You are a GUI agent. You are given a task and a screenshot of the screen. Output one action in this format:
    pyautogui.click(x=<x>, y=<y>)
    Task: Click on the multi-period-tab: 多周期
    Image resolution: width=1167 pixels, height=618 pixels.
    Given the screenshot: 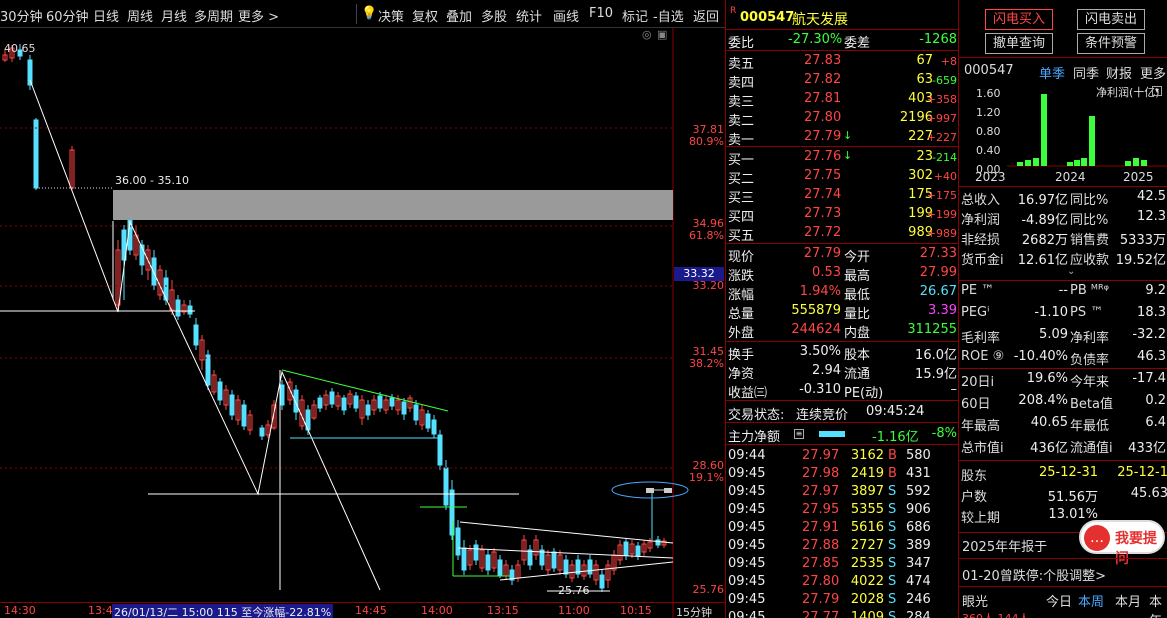 What is the action you would take?
    pyautogui.click(x=213, y=15)
    